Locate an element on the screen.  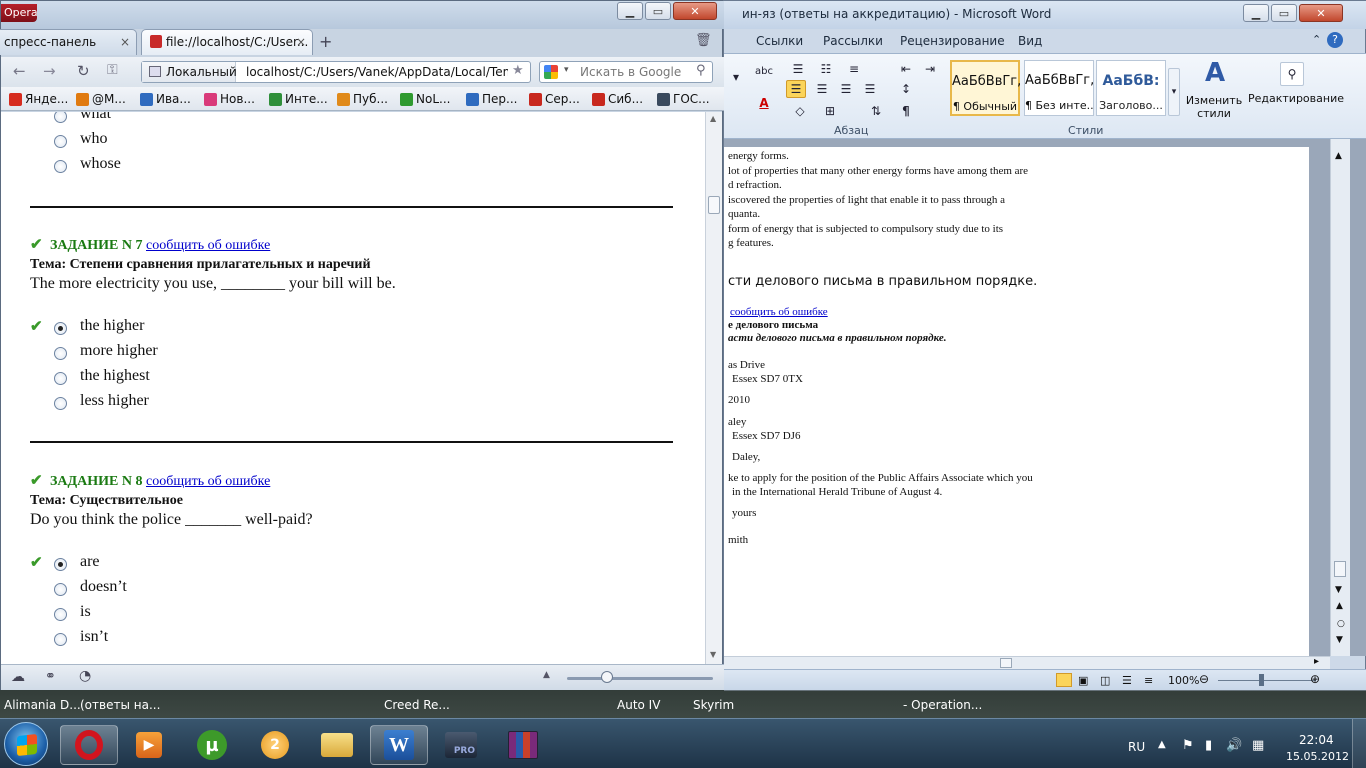
show-hidden-icons-icon: ▲ is located at coordinates (1162, 744).